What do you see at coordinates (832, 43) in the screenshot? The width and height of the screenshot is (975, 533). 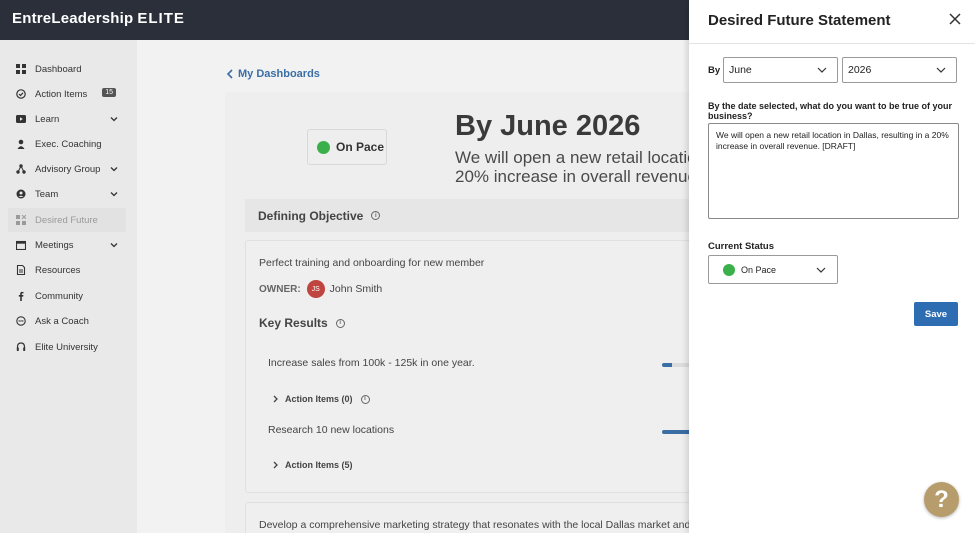 I see `divider` at bounding box center [832, 43].